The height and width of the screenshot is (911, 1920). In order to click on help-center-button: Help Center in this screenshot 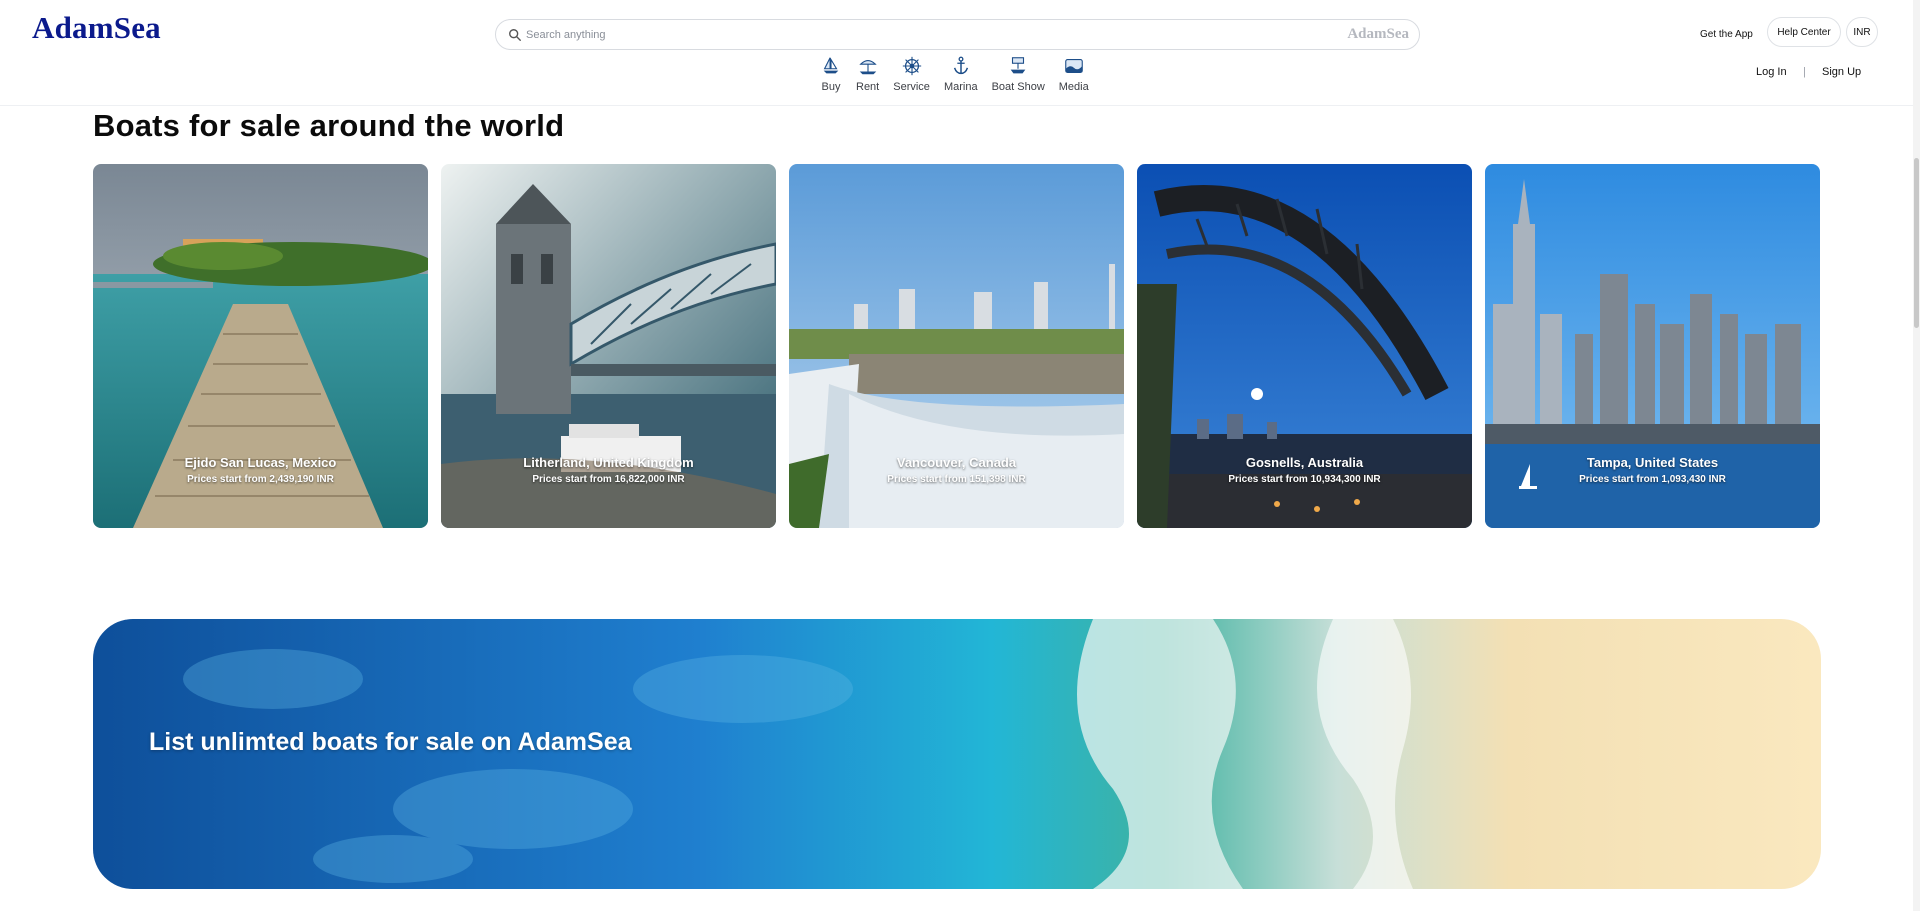, I will do `click(1804, 32)`.